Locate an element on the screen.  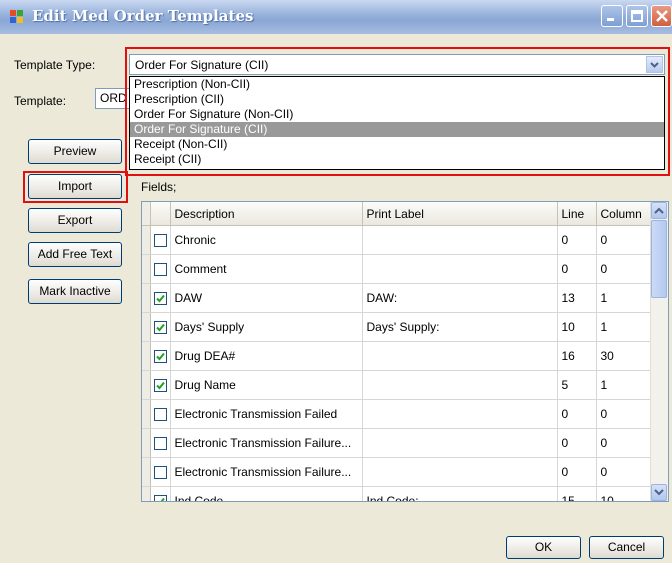
cell-column: 10 is located at coordinates (624, 493).